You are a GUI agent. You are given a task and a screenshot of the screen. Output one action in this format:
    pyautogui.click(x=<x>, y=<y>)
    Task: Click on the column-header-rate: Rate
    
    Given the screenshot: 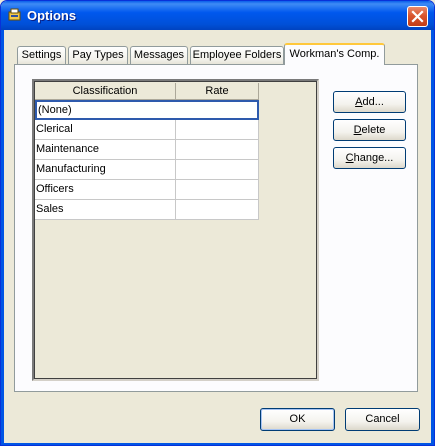 What is the action you would take?
    pyautogui.click(x=217, y=91)
    